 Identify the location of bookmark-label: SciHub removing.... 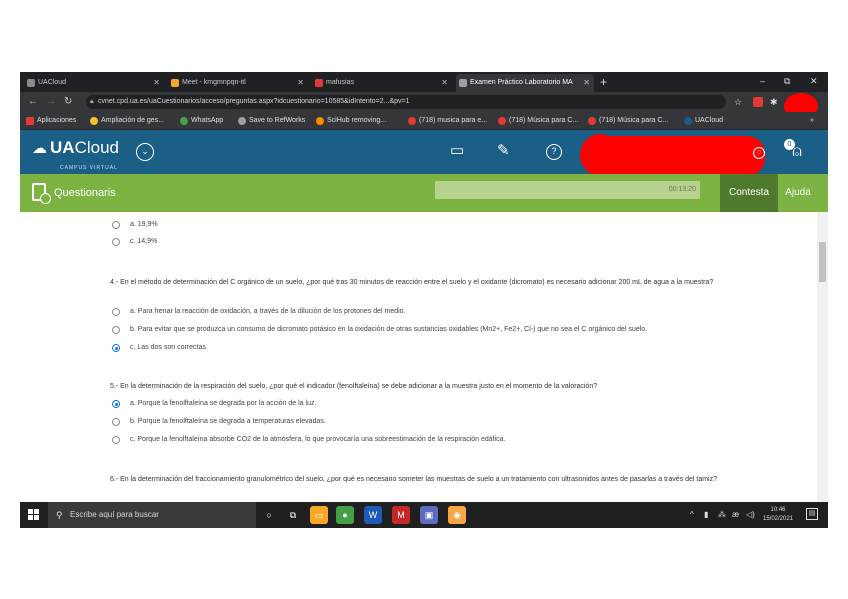
(357, 120).